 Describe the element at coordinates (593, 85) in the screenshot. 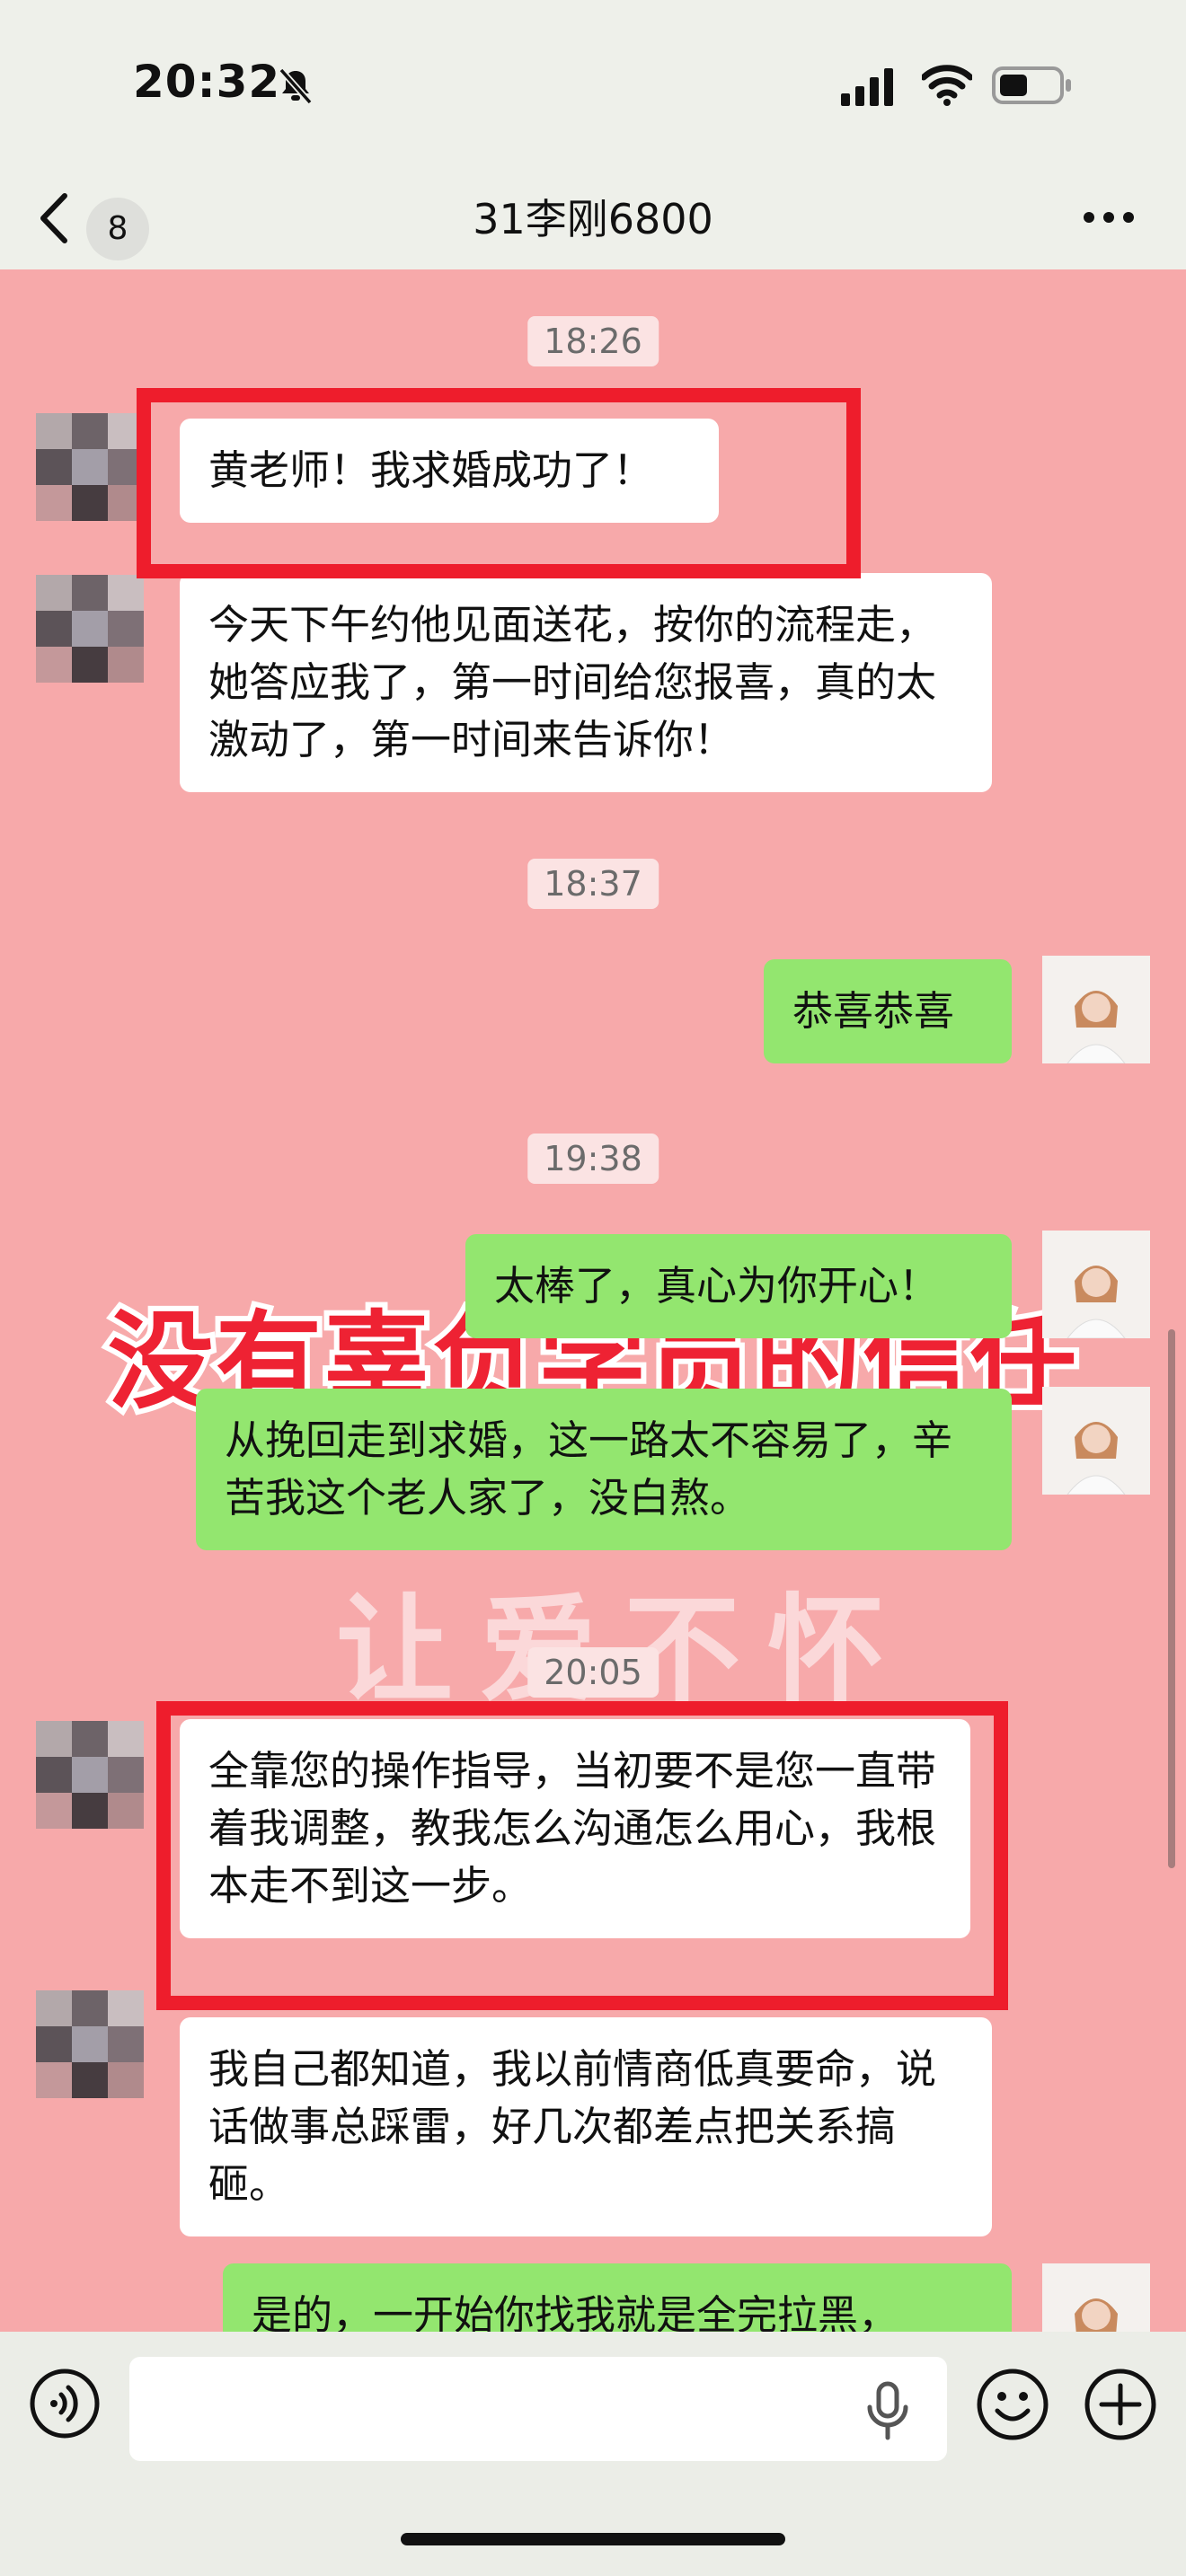

I see `status-bar: 20:32` at that location.